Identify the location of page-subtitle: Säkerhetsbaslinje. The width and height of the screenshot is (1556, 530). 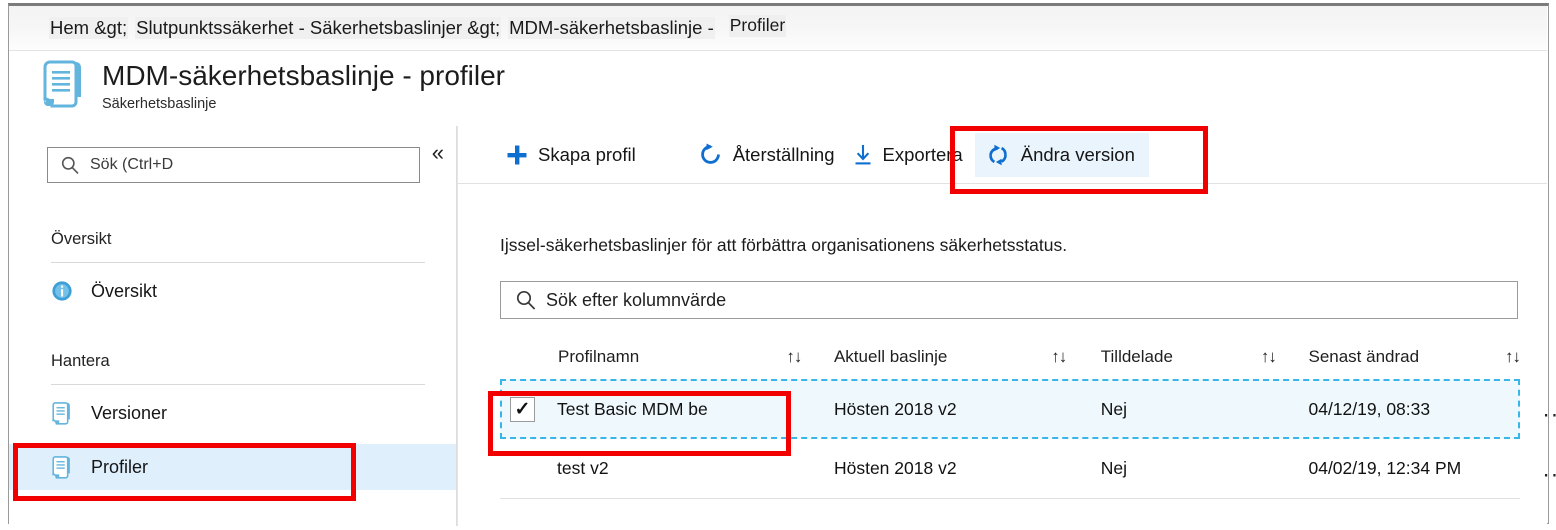
(159, 104).